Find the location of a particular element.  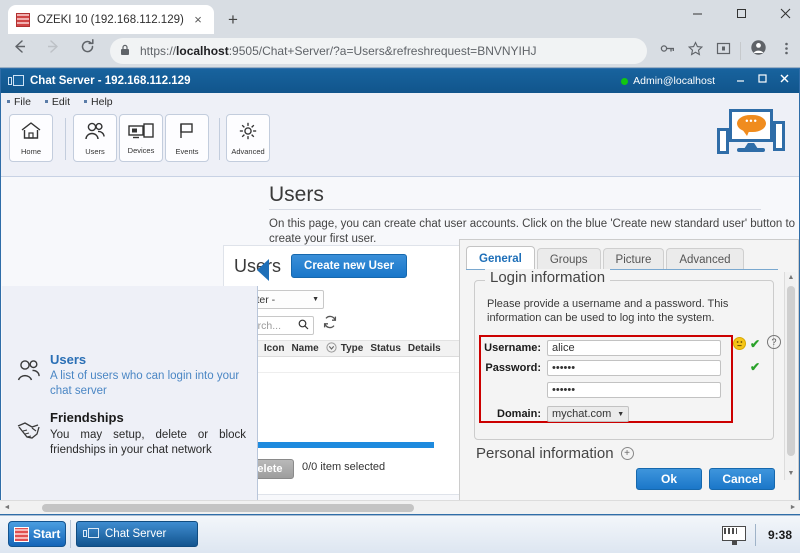

hscrollbar-thumb is located at coordinates (228, 508).